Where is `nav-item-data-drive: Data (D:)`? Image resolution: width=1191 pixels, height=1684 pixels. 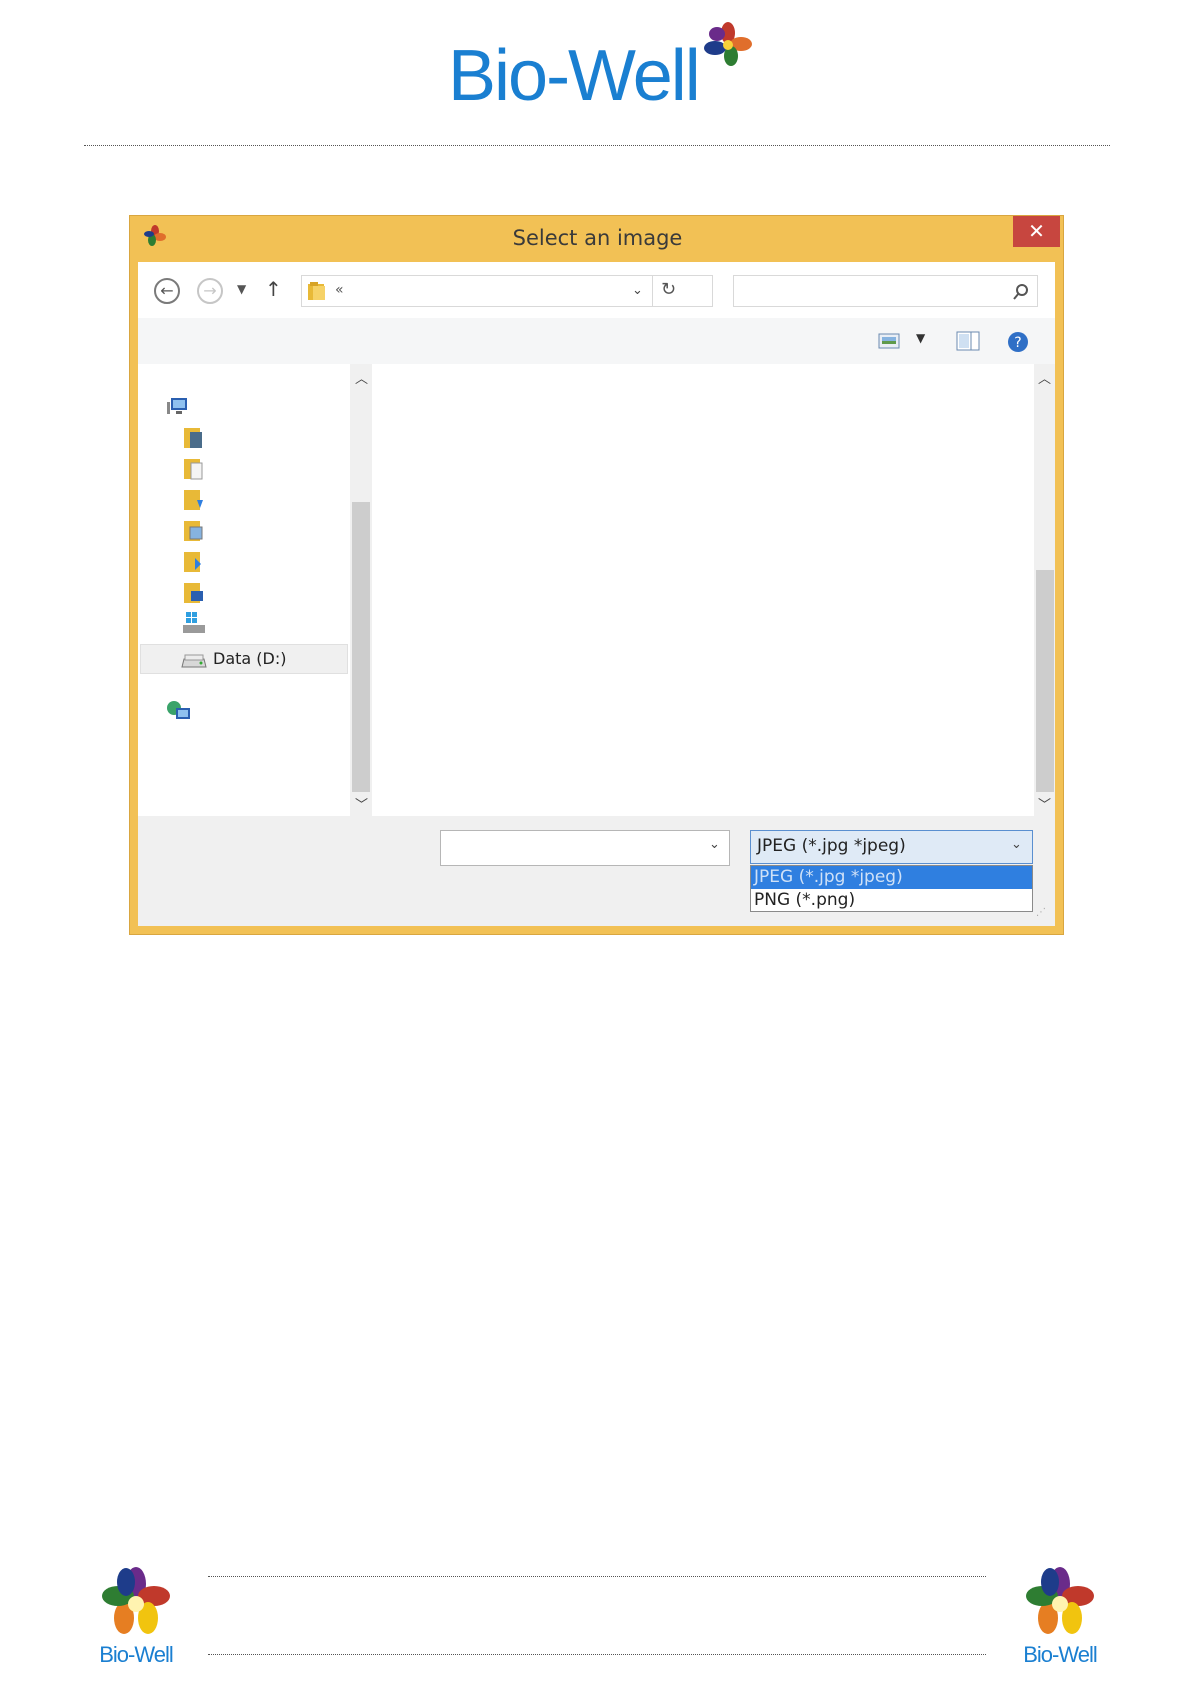
nav-item-data-drive: Data (D:) is located at coordinates (244, 659).